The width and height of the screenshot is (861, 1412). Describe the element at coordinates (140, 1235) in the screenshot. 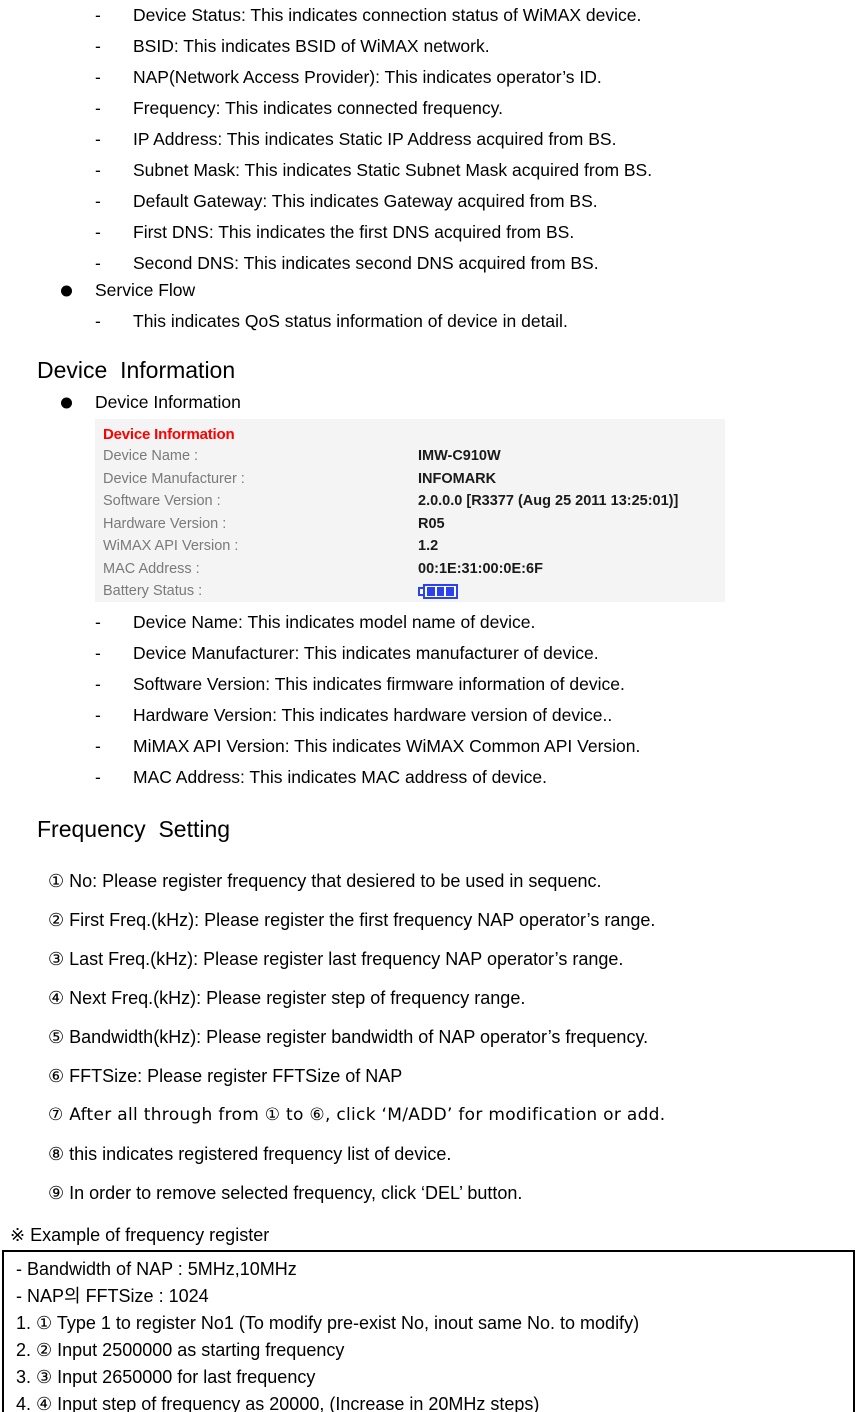

I see `example-label: ※ Example of frequency register` at that location.